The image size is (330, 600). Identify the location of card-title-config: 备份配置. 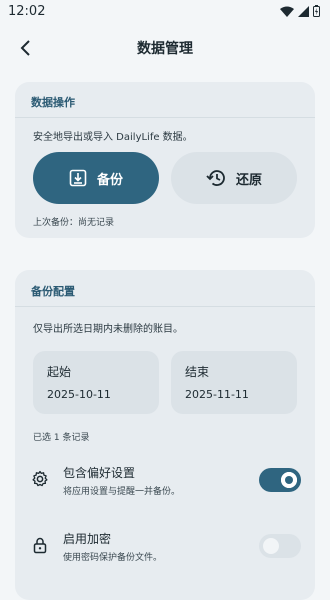
(53, 291).